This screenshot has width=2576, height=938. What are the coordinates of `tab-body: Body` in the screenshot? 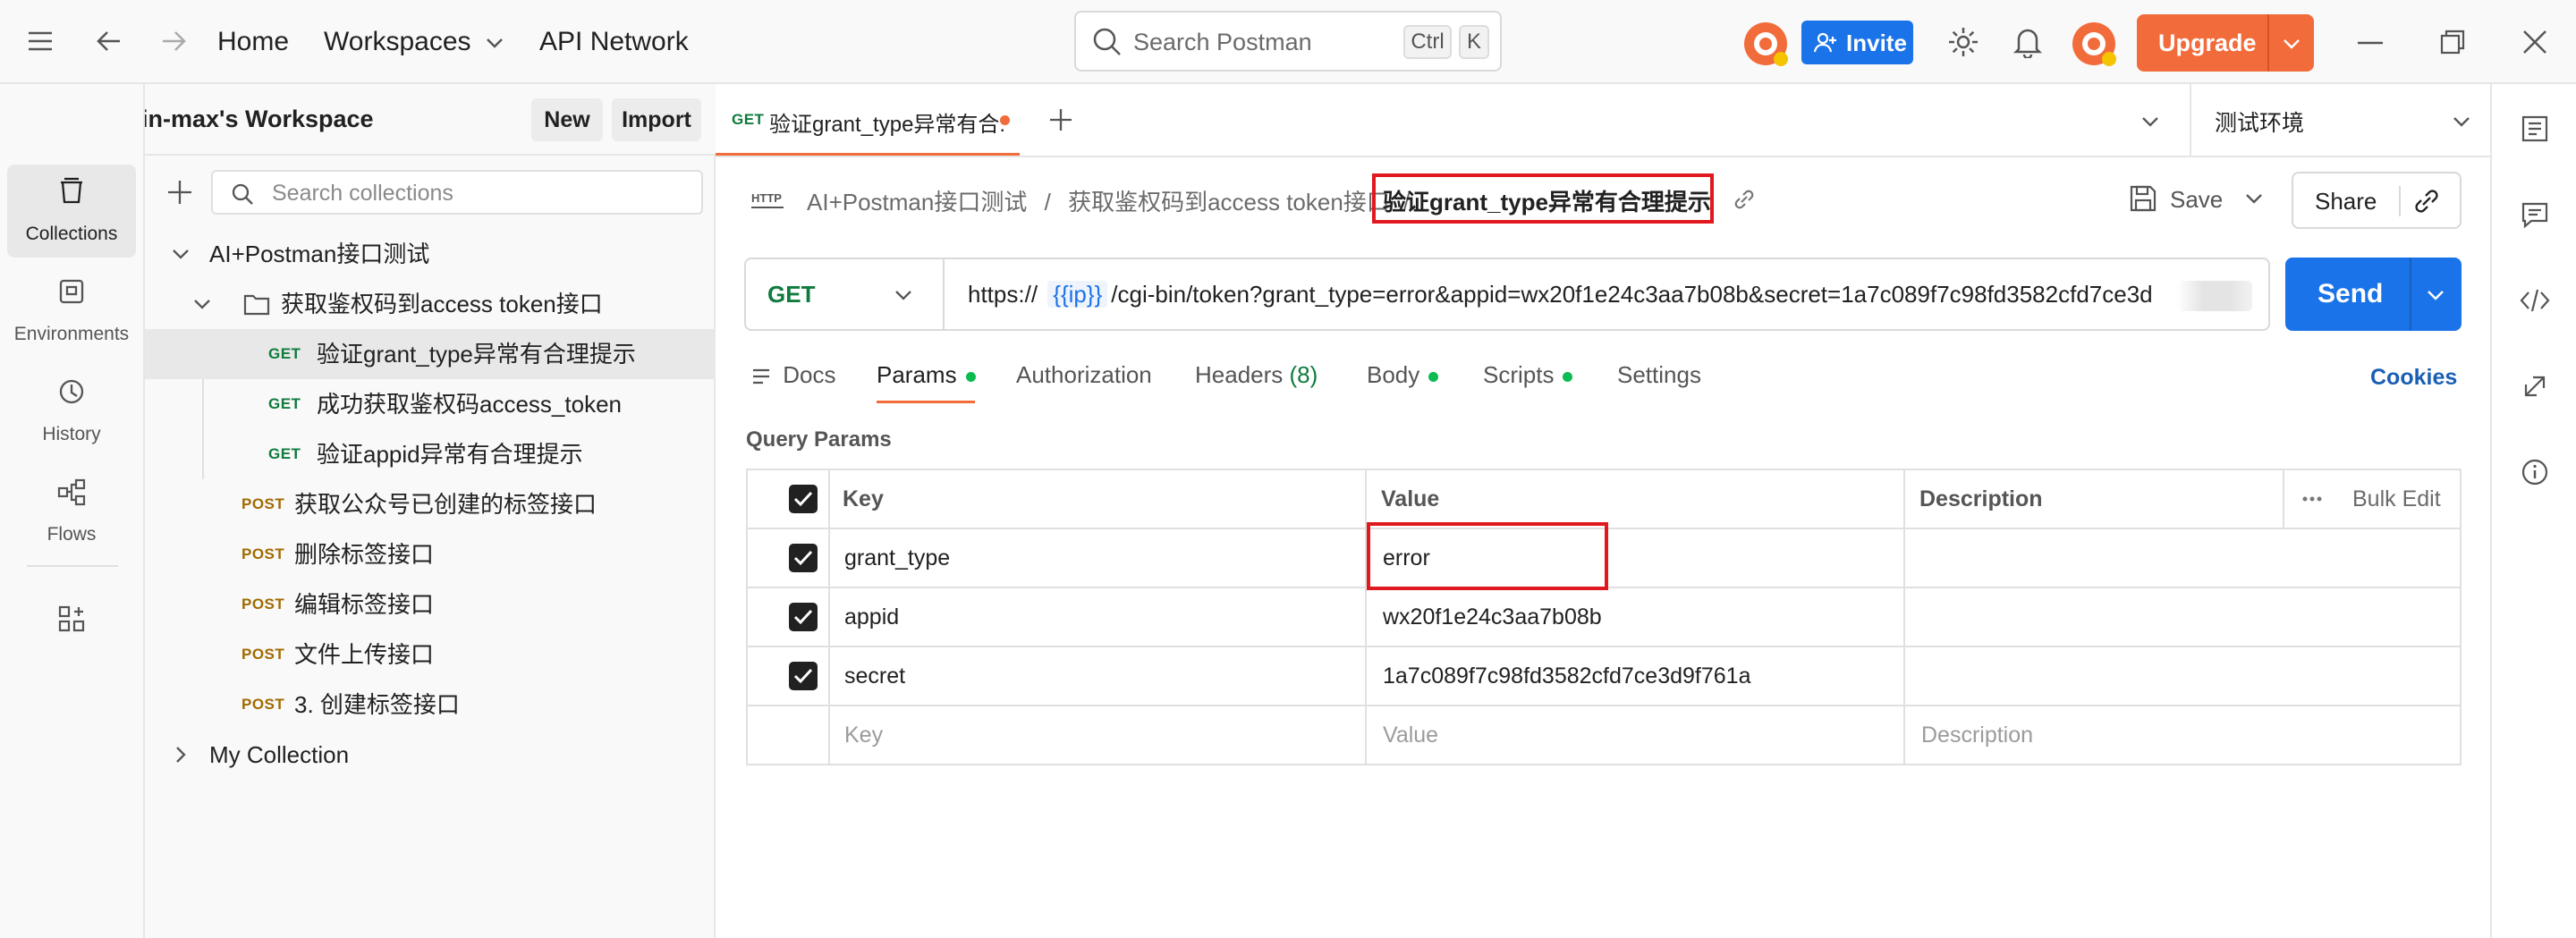 It's located at (1403, 375).